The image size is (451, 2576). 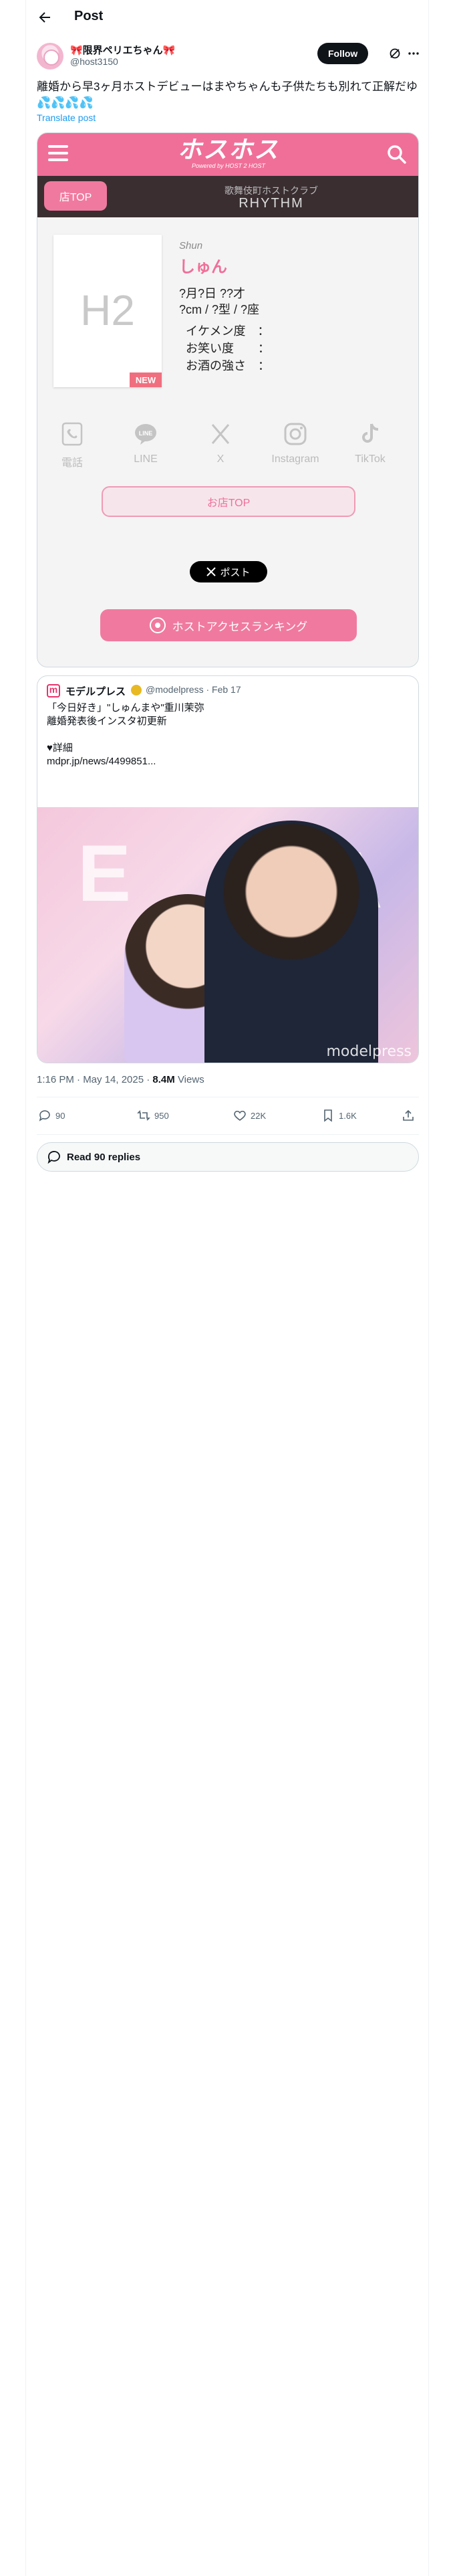 I want to click on quoted-line: 「今日好き」"しゅんまや"重川茉弥, so click(x=125, y=708).